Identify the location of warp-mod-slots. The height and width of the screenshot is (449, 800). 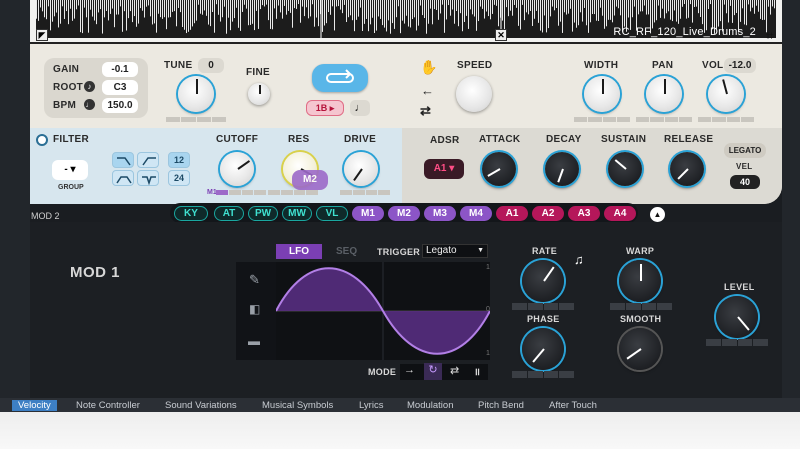
(641, 306).